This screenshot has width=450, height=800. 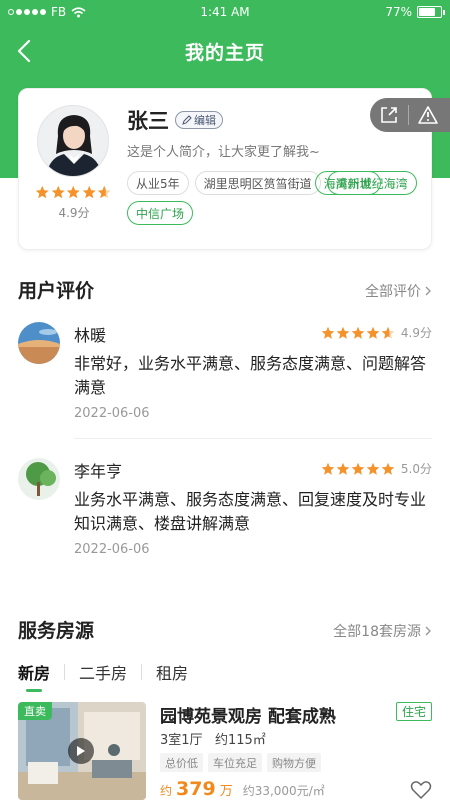 What do you see at coordinates (248, 717) in the screenshot?
I see `listing-title: 园博苑景观房 配套成熟` at bounding box center [248, 717].